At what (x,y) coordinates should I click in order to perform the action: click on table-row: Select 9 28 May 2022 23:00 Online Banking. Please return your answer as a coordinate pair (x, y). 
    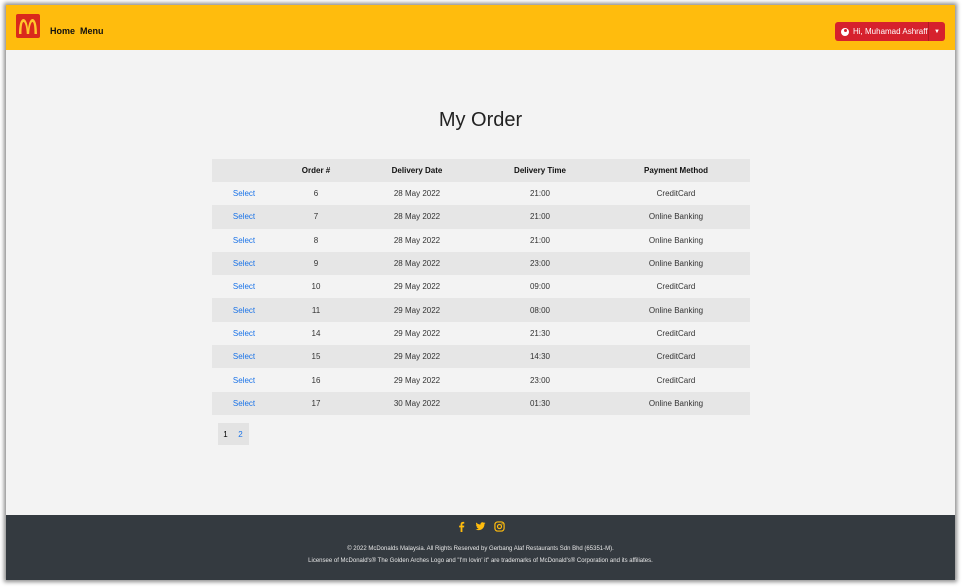
    Looking at the image, I should click on (481, 263).